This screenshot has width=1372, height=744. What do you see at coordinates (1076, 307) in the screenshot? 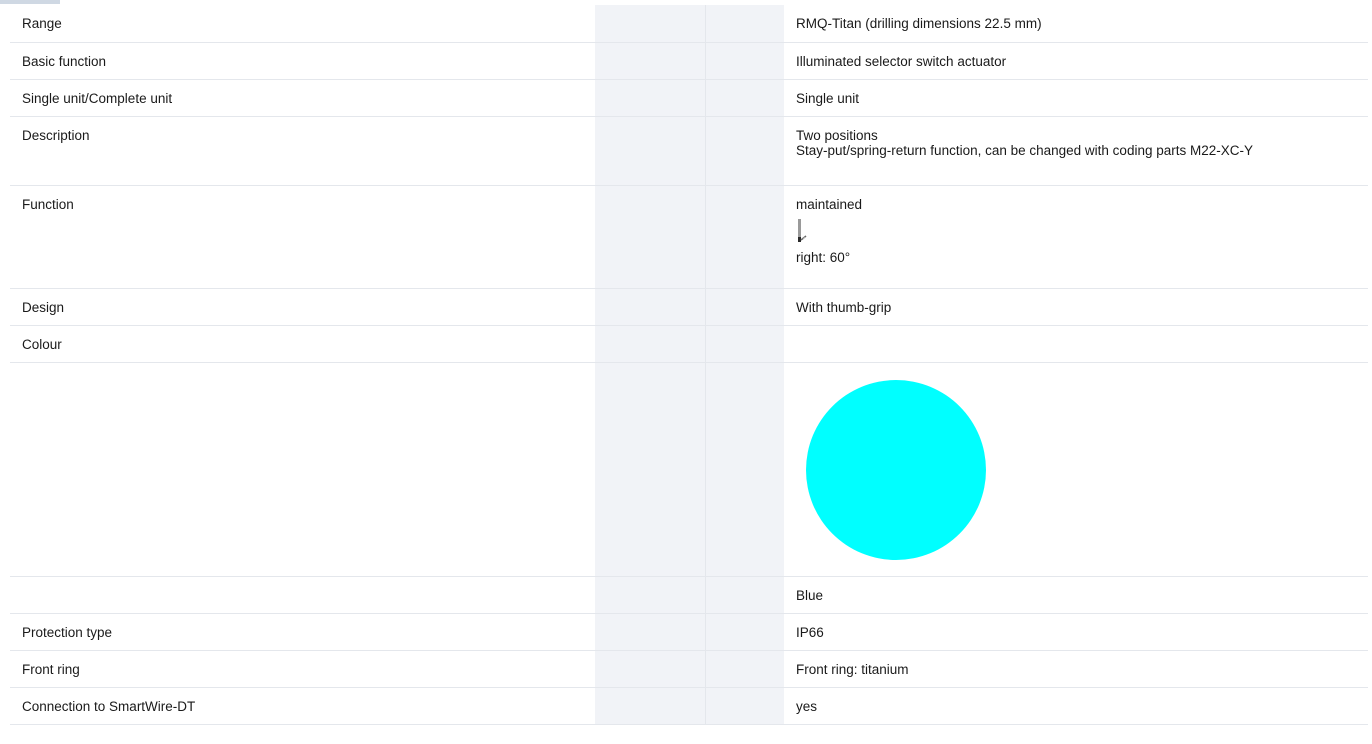
I see `spec-value: With thumb-grip` at bounding box center [1076, 307].